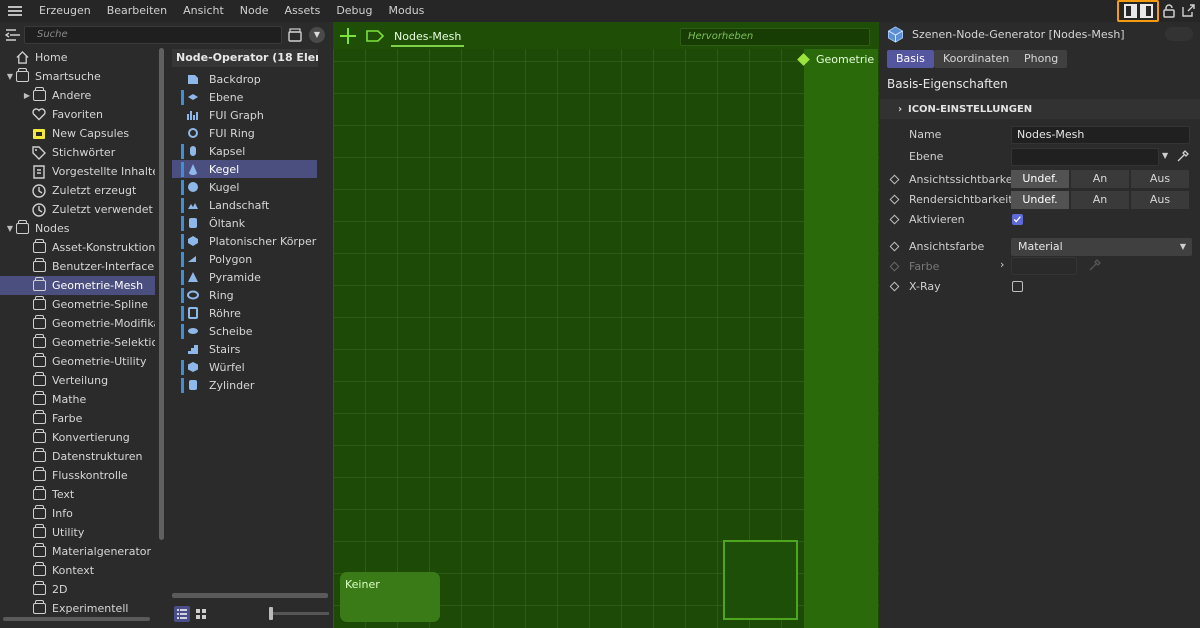 This screenshot has width=1200, height=628. What do you see at coordinates (77, 608) in the screenshot?
I see `tree-item-experimentell: Experimentell` at bounding box center [77, 608].